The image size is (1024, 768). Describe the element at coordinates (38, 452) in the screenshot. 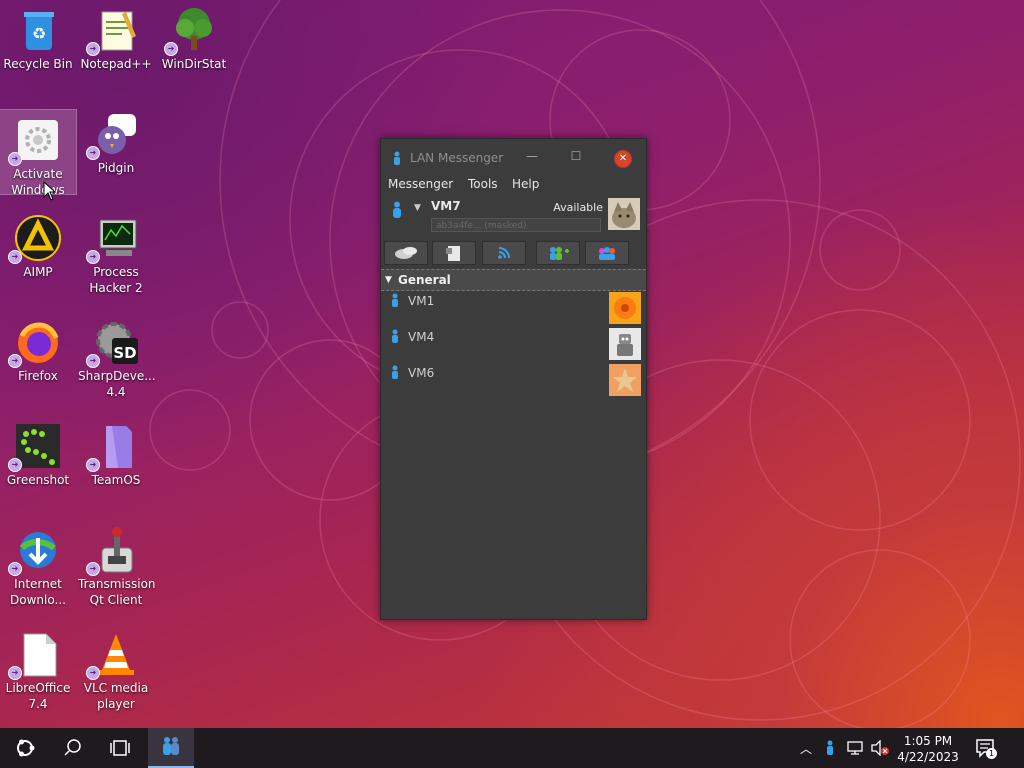

I see `desktop-icon-greenshot: ➜ Greenshot` at that location.